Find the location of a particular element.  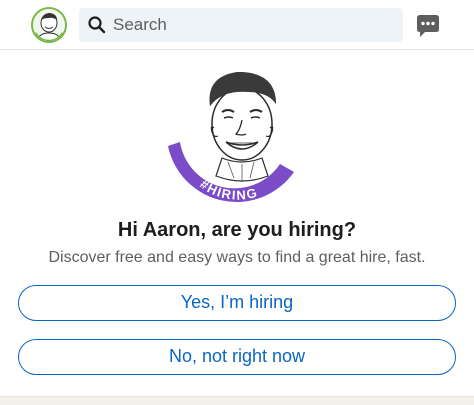

person-illustration is located at coordinates (242, 127).